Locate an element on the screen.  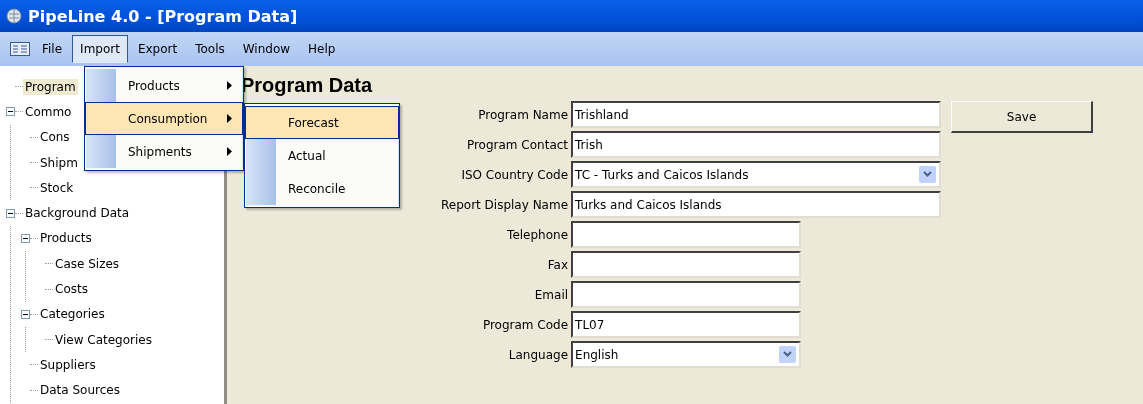
tree-item: Case Sizes is located at coordinates (87, 263).